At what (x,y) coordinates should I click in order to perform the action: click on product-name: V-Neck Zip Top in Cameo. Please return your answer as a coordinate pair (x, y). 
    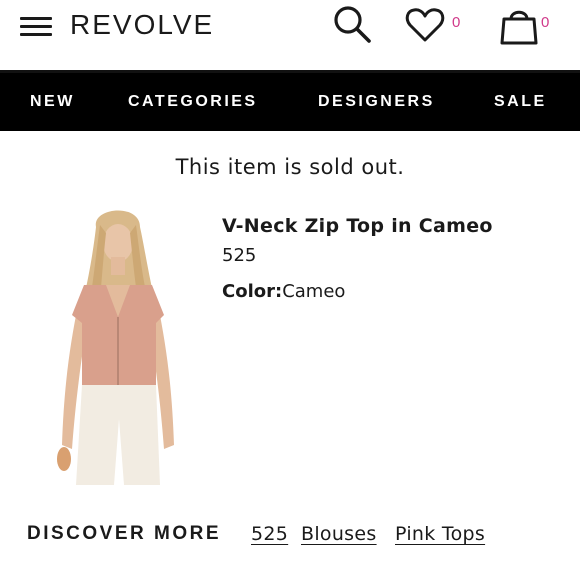
    Looking at the image, I should click on (357, 226).